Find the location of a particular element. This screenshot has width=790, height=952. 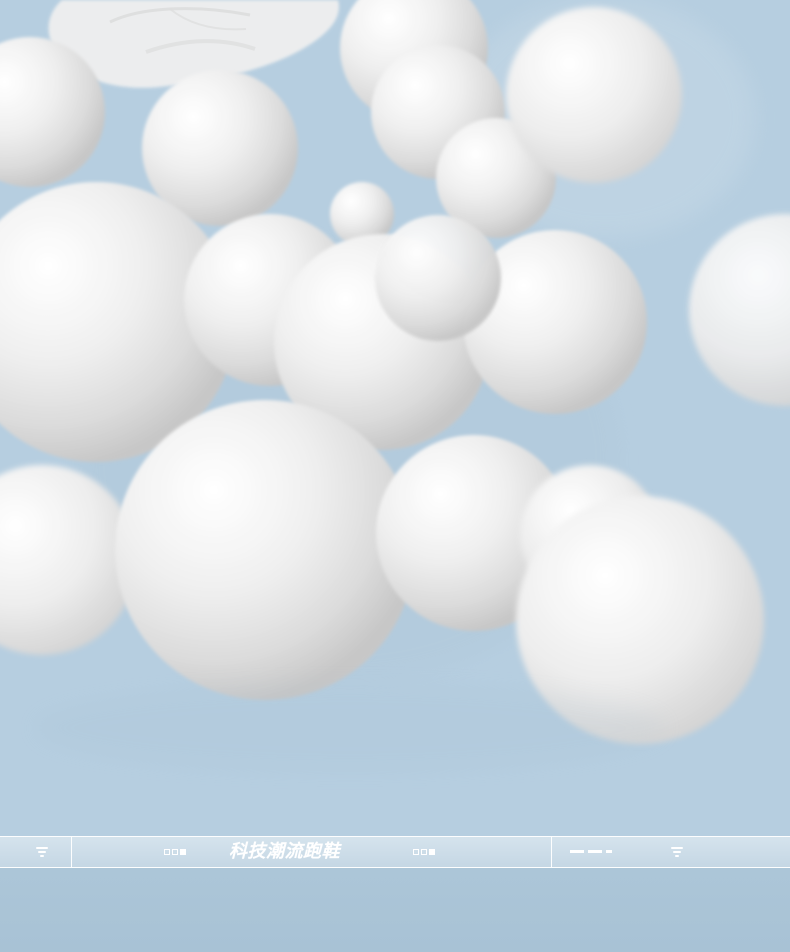

bar-title: 科技潮流跑鞋 is located at coordinates (284, 851).